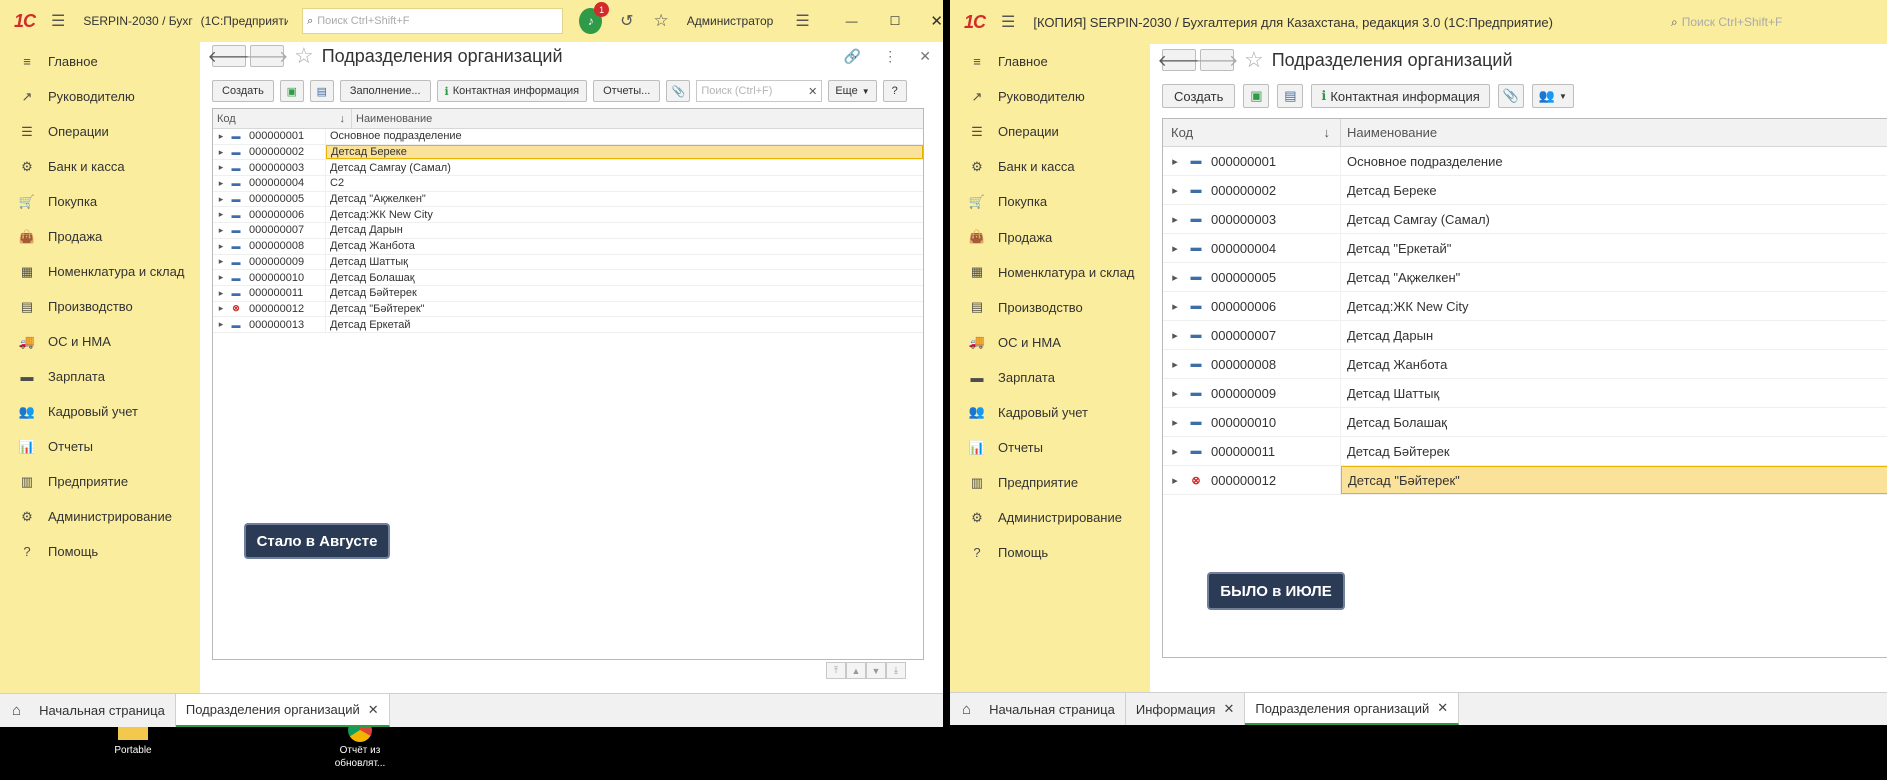 This screenshot has height=780, width=1887. Describe the element at coordinates (802, 21) in the screenshot. I see `settings-icon: ☰` at that location.